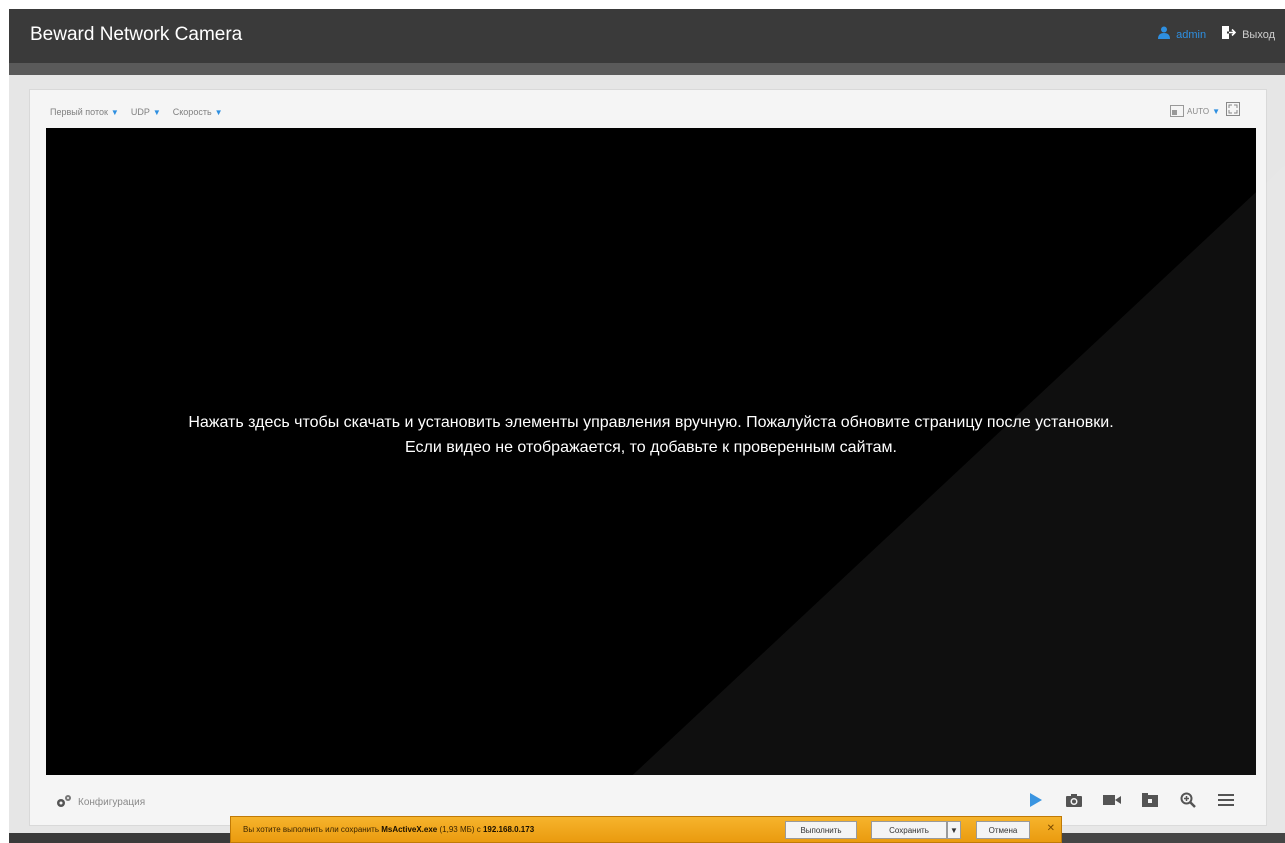 The image size is (1285, 843). I want to click on run-button: Выполнить, so click(821, 830).